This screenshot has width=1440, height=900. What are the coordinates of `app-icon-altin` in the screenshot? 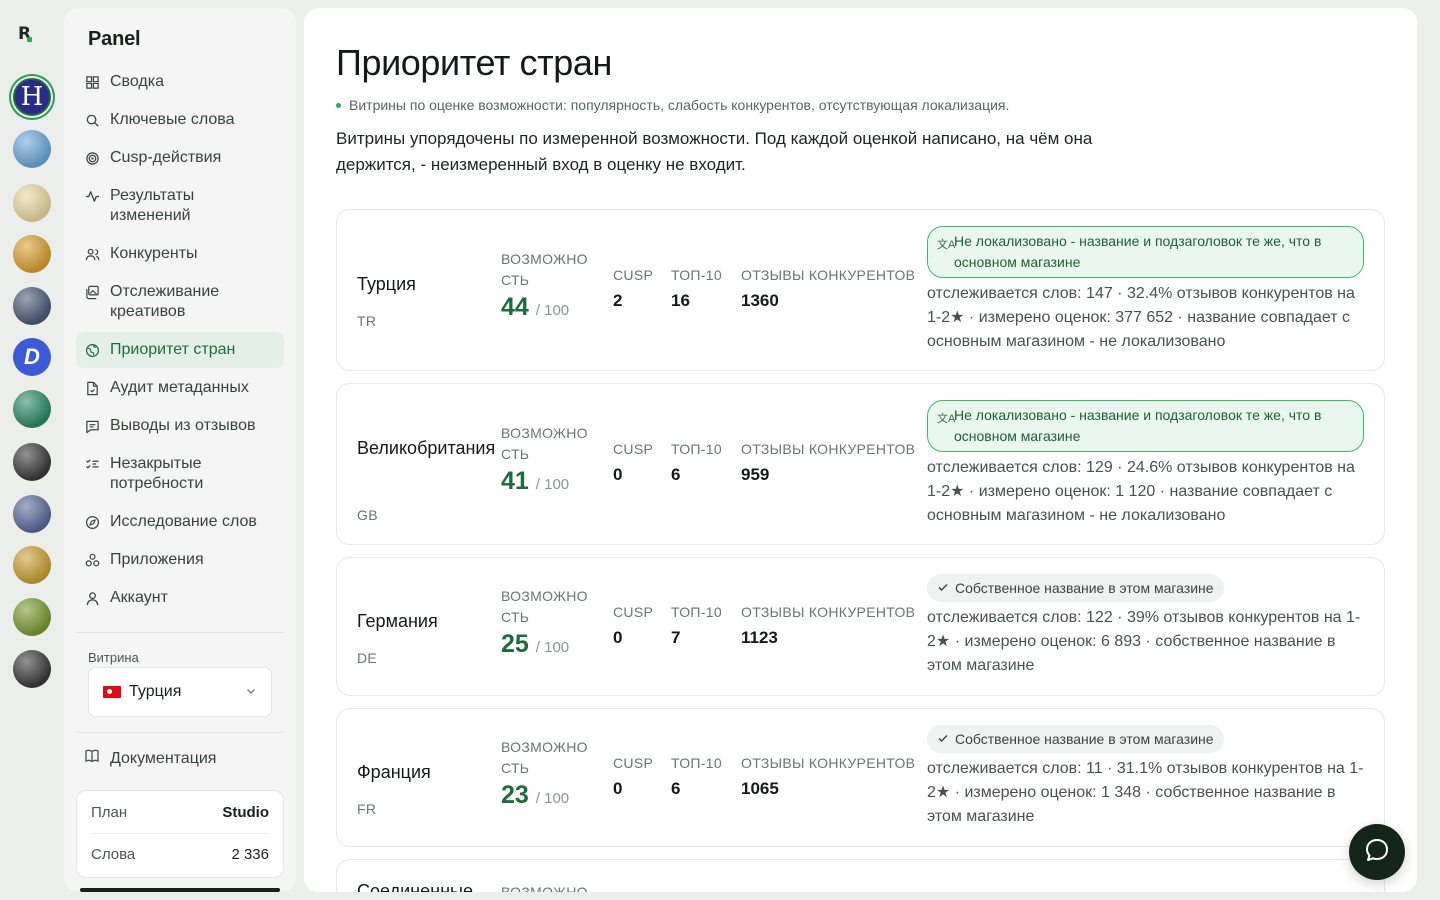 It's located at (32, 203).